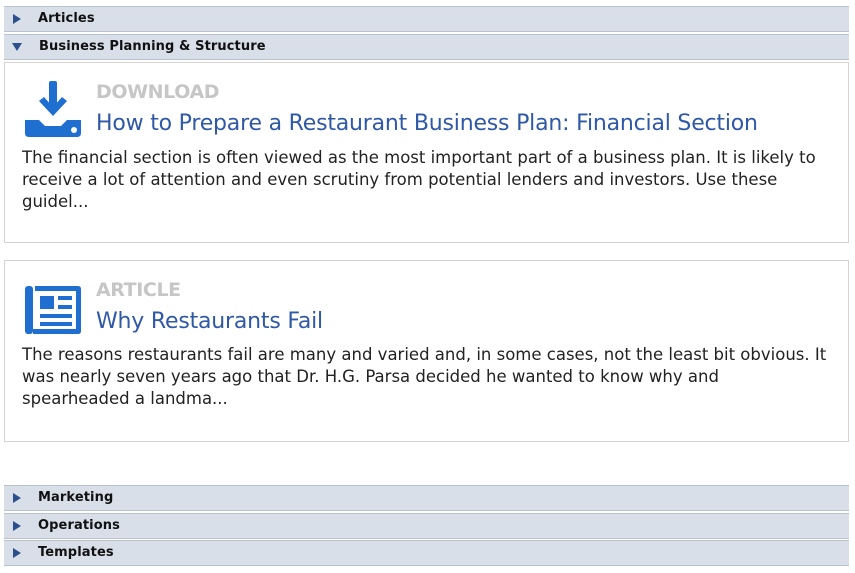  I want to click on accordion-header-templates: Templates, so click(426, 553).